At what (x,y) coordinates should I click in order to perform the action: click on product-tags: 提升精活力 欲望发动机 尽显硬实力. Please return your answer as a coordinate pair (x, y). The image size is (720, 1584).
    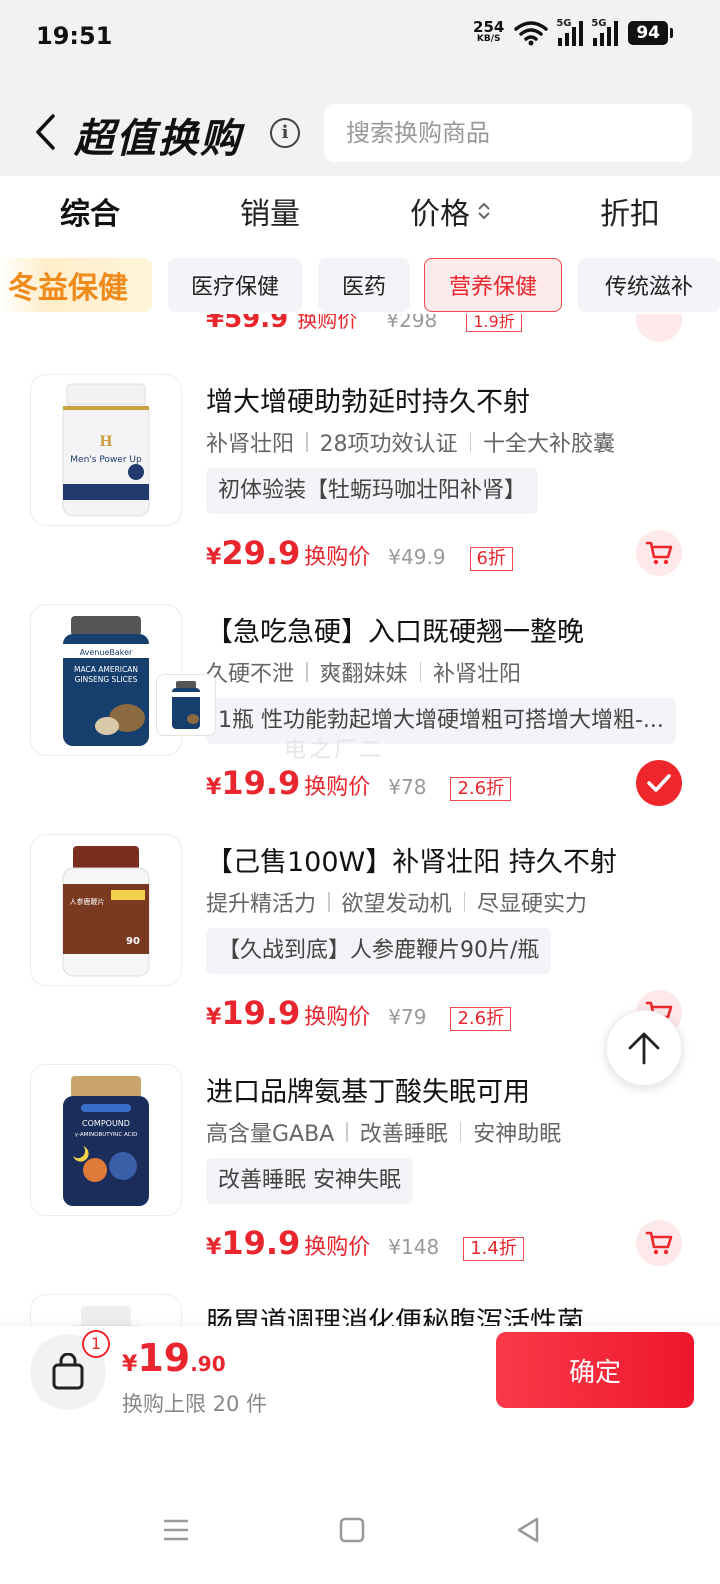
    Looking at the image, I should click on (397, 904).